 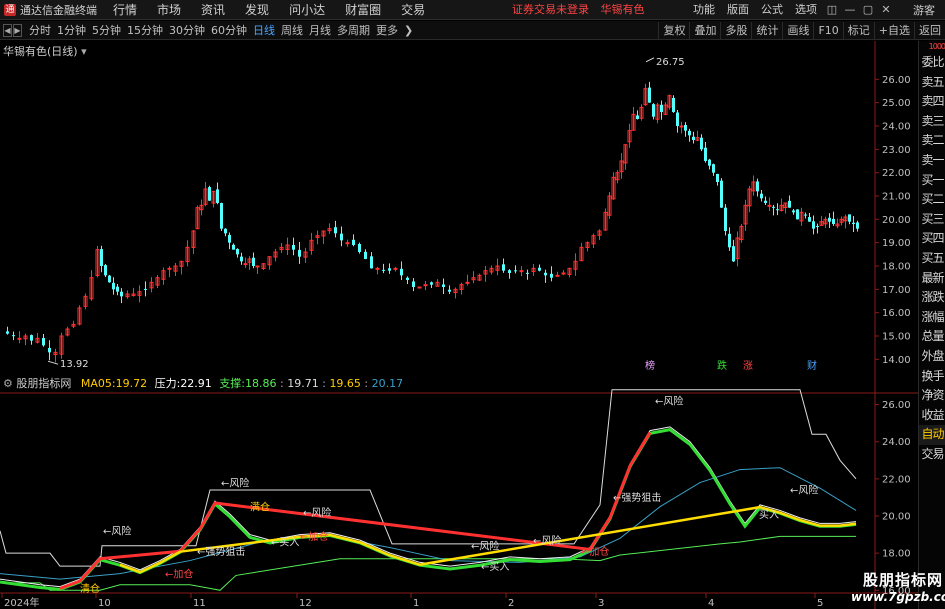 I want to click on sidebar-tab-buy5: 买五, so click(x=932, y=259).